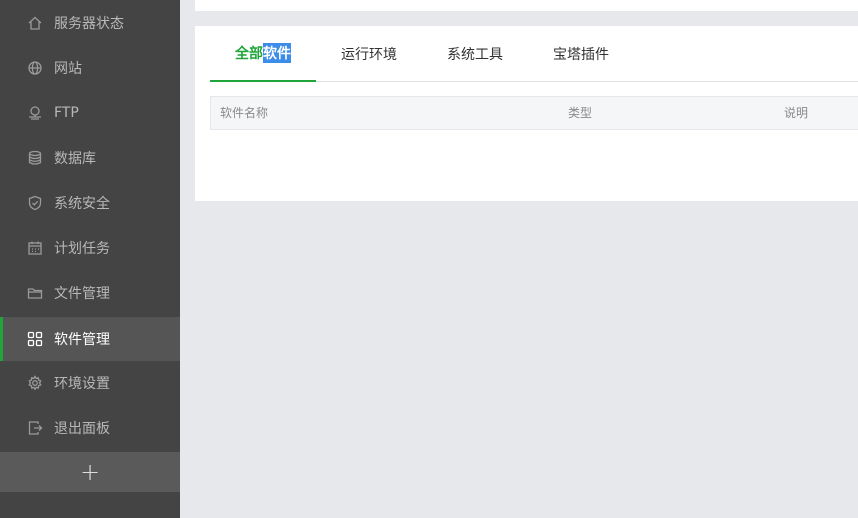  Describe the element at coordinates (35, 113) in the screenshot. I see `ftp-icon` at that location.